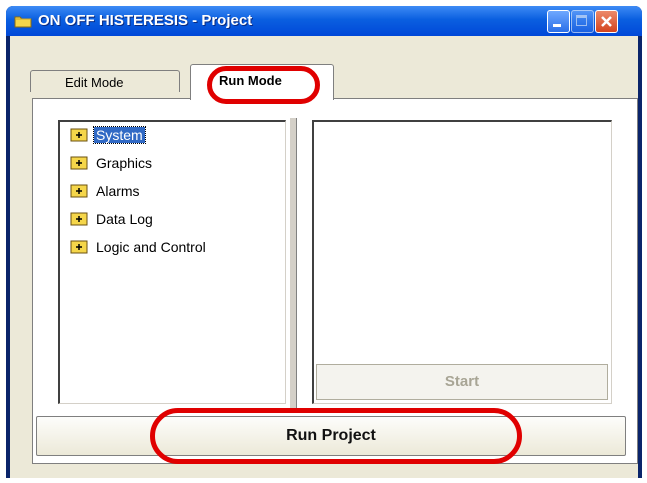 The width and height of the screenshot is (647, 483). What do you see at coordinates (331, 436) in the screenshot?
I see `run-project-button: Run Project` at bounding box center [331, 436].